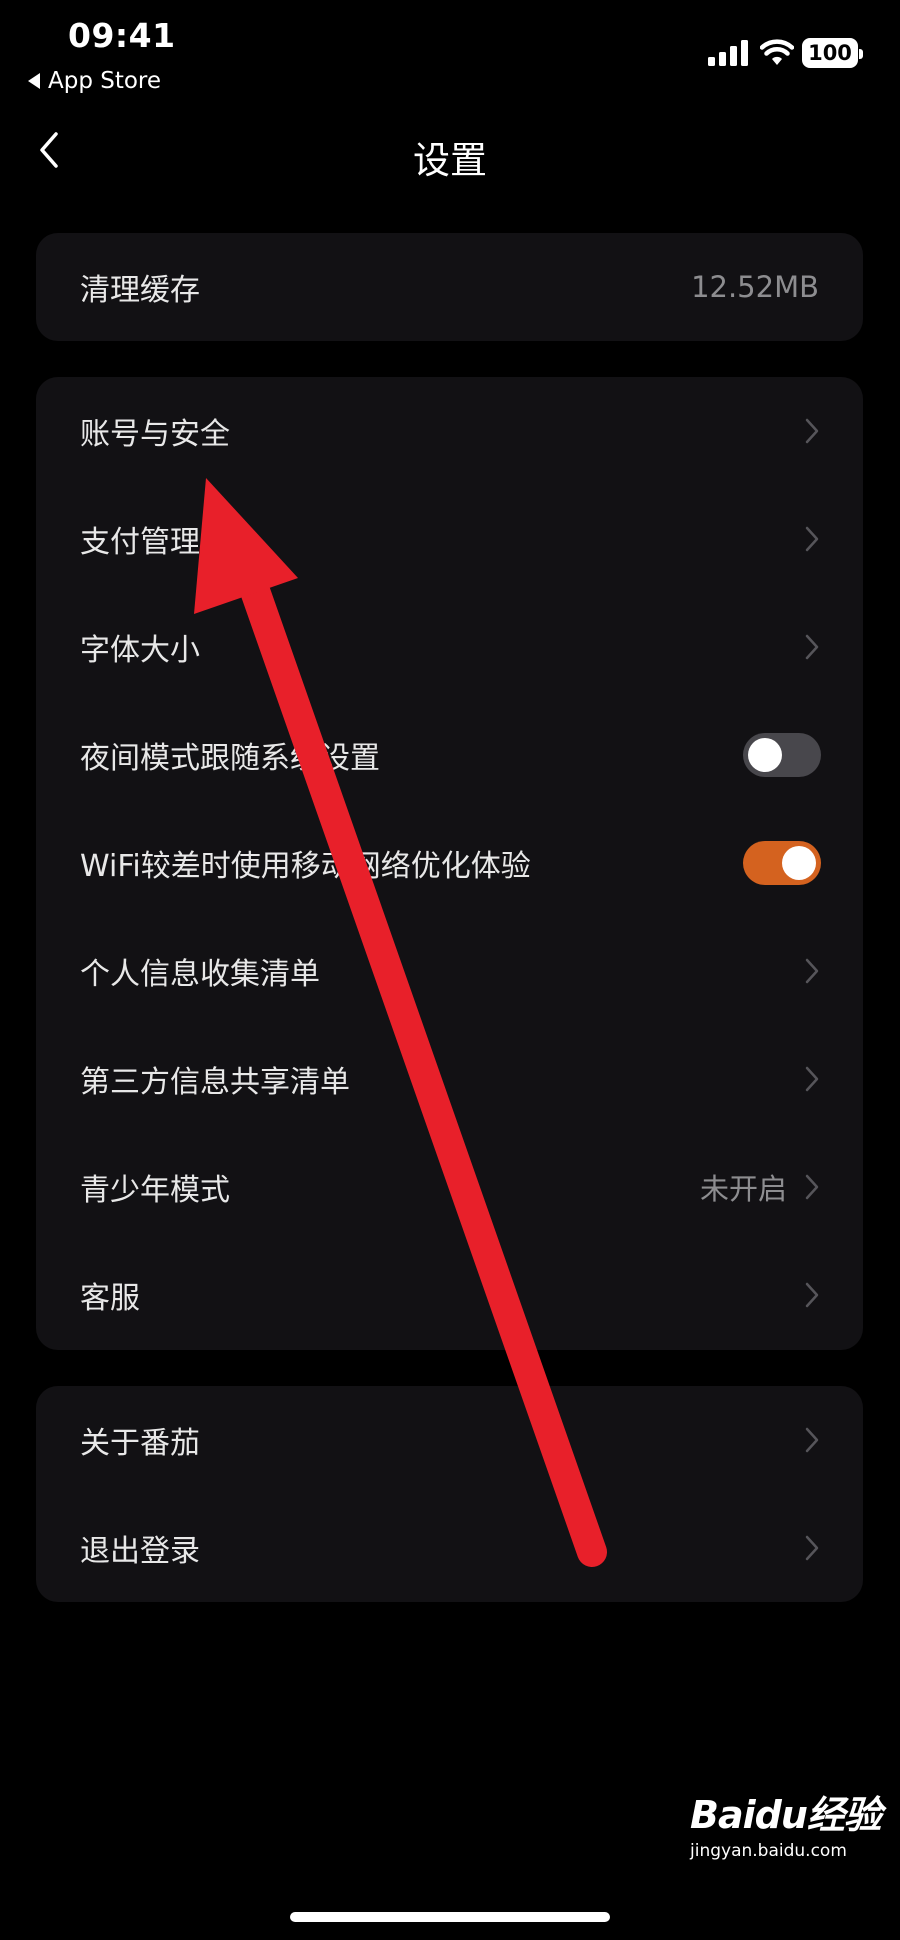 This screenshot has width=900, height=1940. Describe the element at coordinates (140, 650) in the screenshot. I see `row-label: 字体大小` at that location.